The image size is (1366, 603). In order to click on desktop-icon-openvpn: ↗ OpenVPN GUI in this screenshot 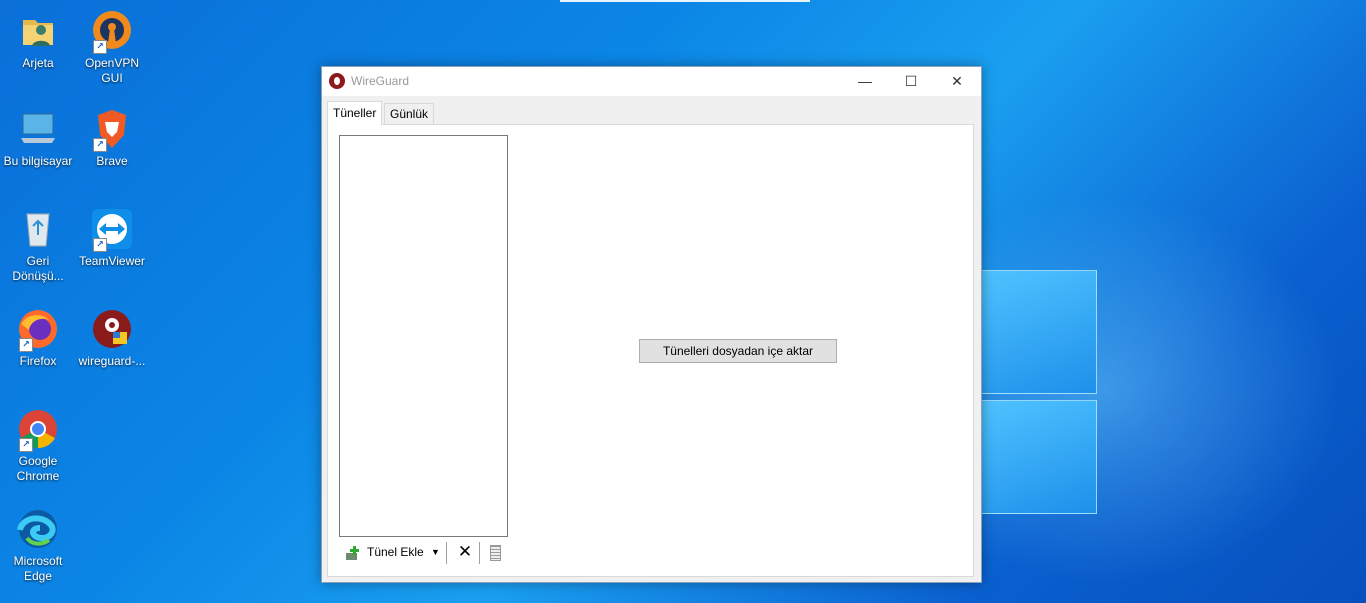, I will do `click(112, 48)`.